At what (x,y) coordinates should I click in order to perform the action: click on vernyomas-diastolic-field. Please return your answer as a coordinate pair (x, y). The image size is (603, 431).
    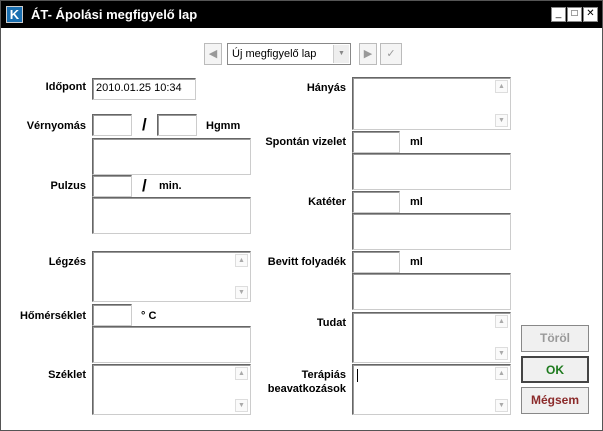
    Looking at the image, I should click on (177, 125).